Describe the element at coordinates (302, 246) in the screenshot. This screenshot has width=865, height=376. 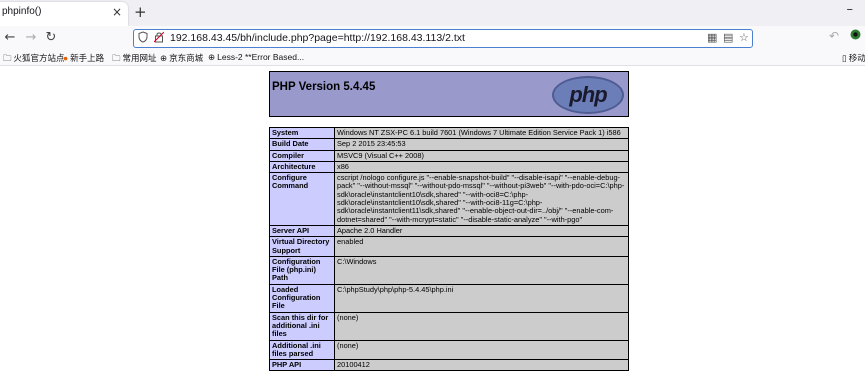
I see `row-key: Virtual Directory Support` at that location.